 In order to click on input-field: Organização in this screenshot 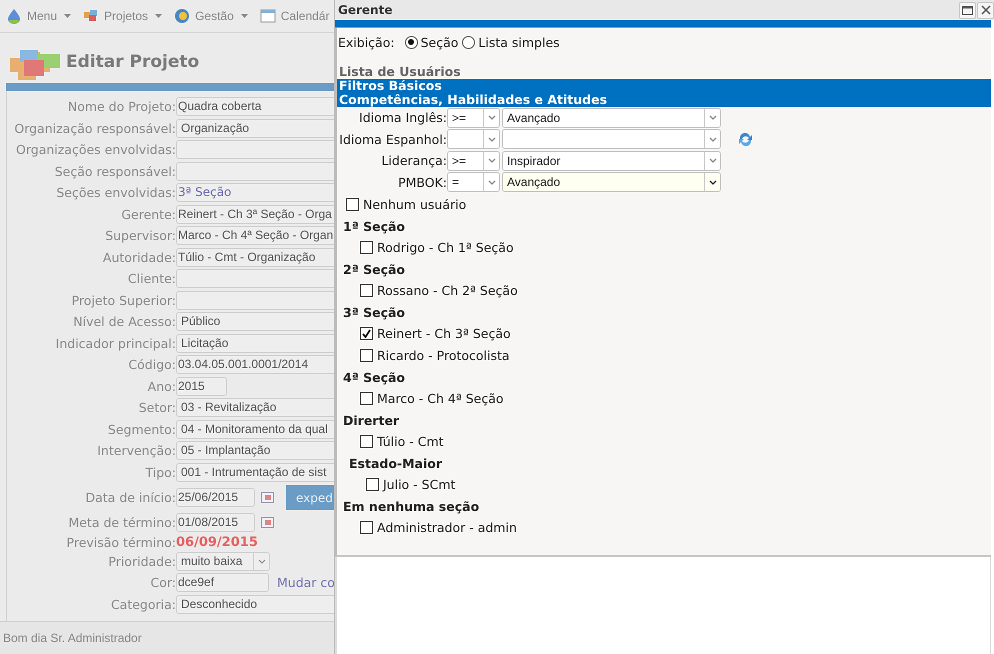, I will do `click(255, 128)`.